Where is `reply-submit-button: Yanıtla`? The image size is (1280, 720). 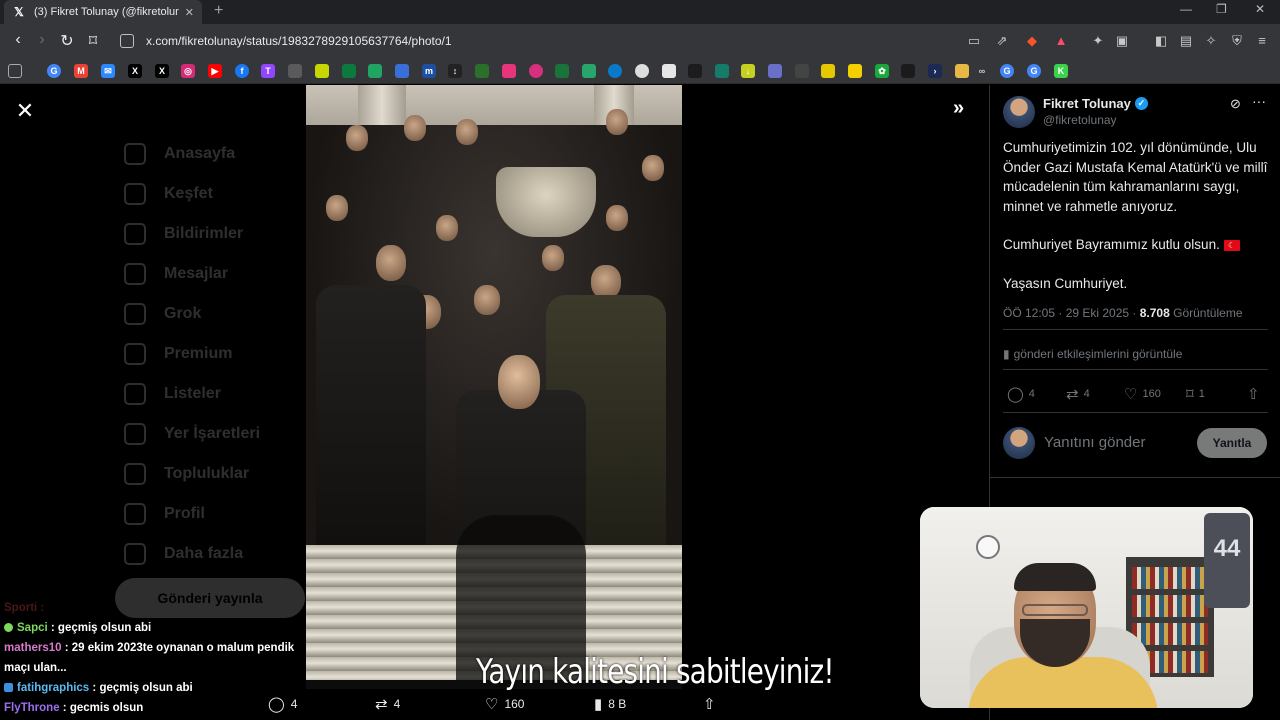
reply-submit-button: Yanıtla is located at coordinates (1232, 443).